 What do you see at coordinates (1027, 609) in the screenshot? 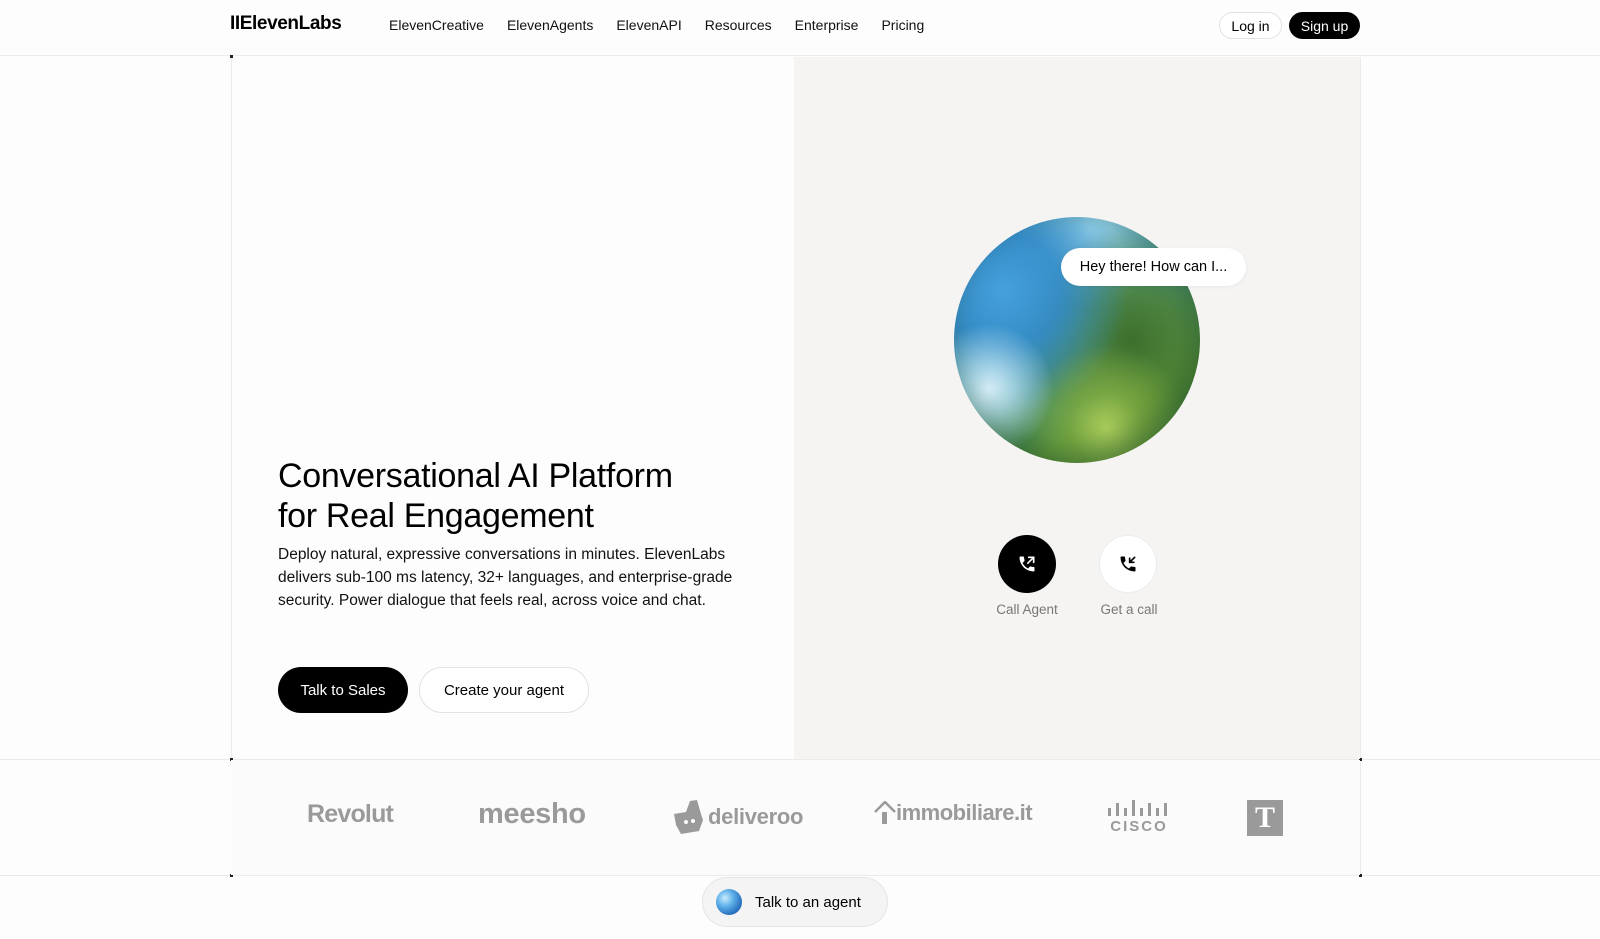
I see `call-agent-label: Call Agent` at bounding box center [1027, 609].